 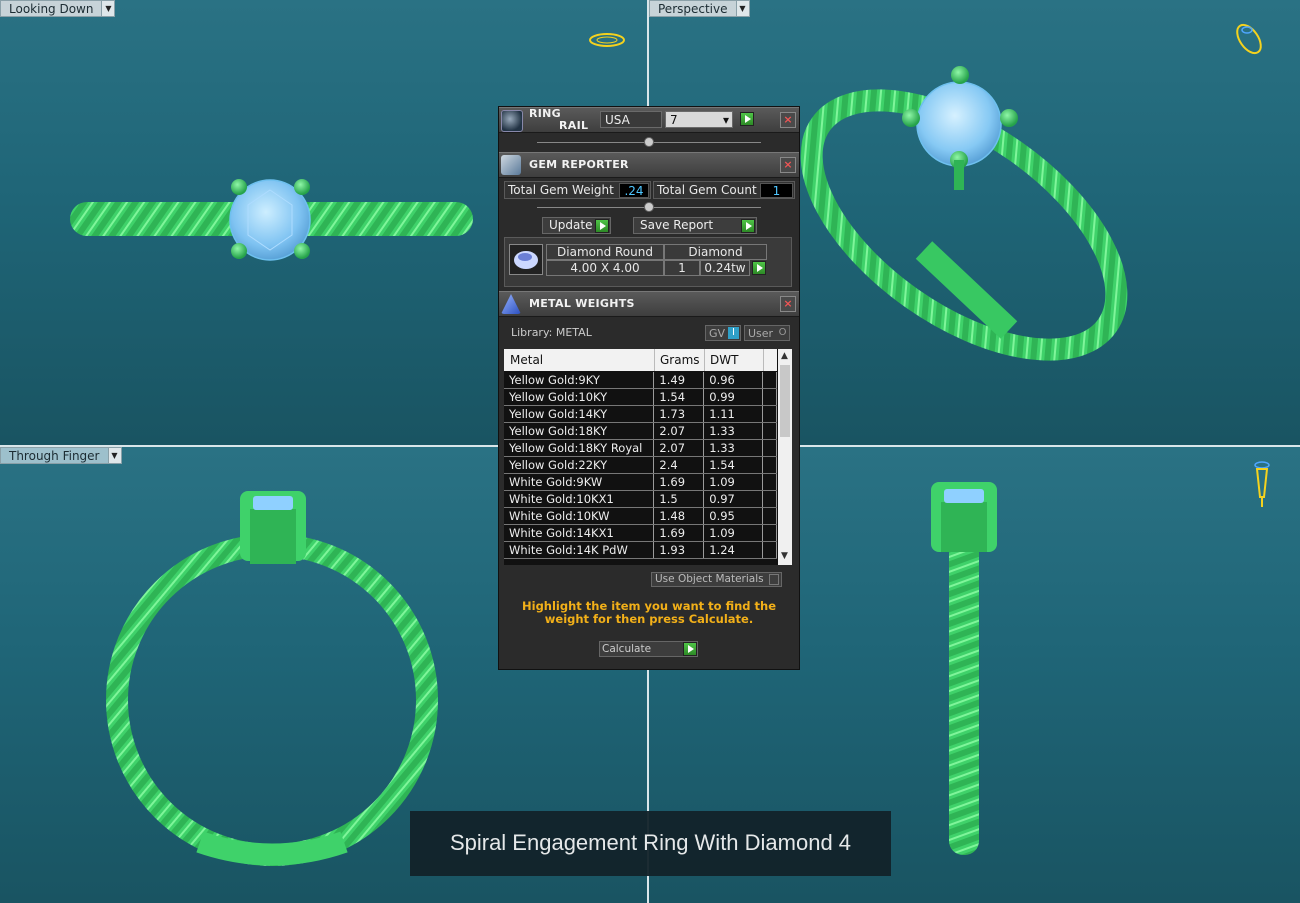 I want to click on update-label: Update, so click(x=571, y=225).